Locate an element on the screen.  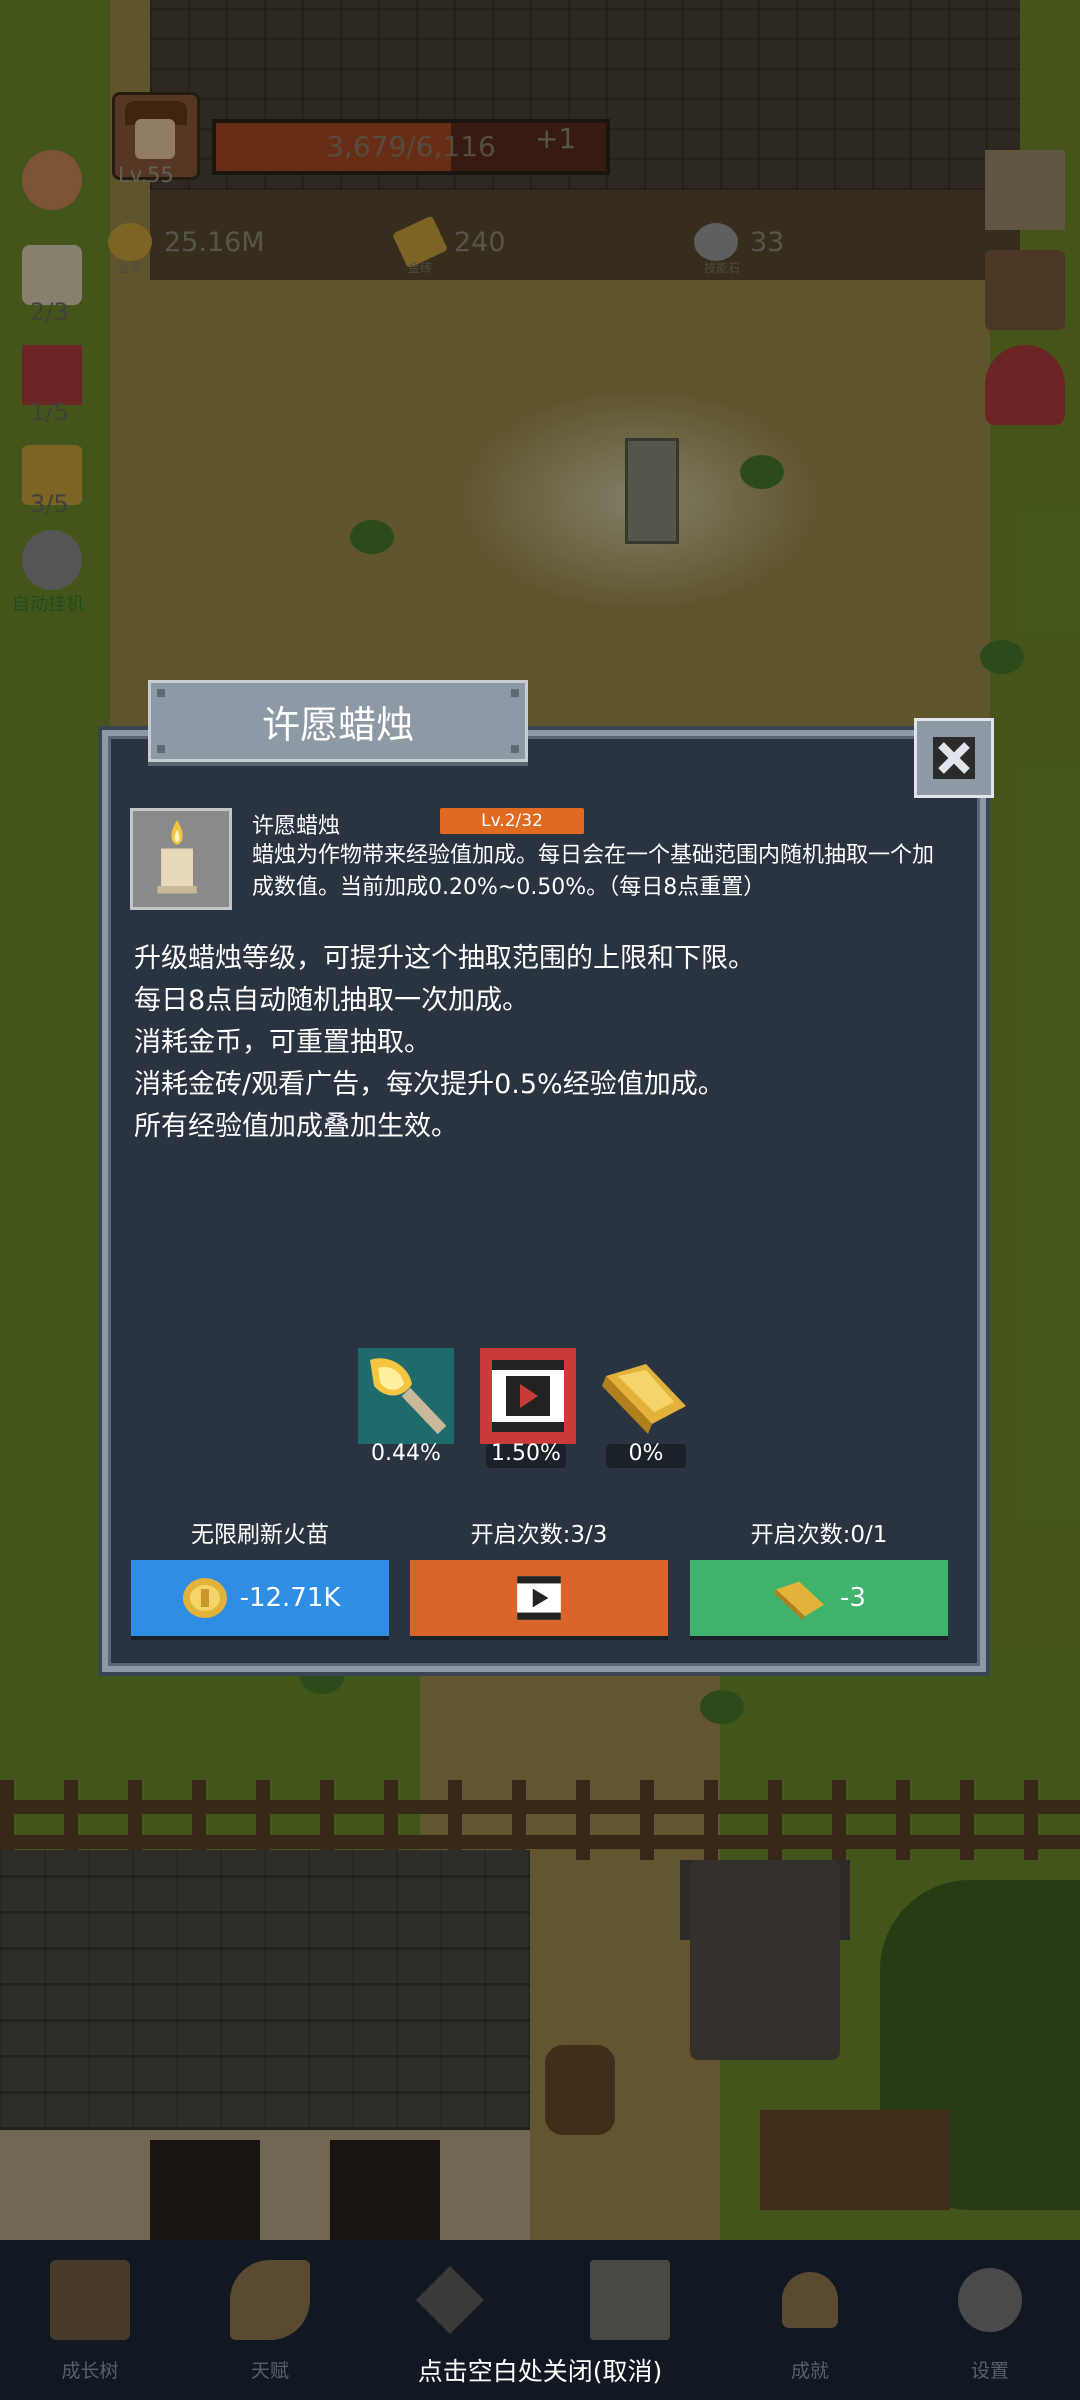
dialog-title: 许愿蜡烛 is located at coordinates (337, 724).